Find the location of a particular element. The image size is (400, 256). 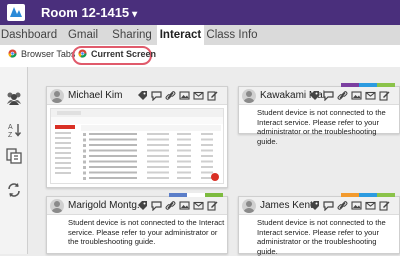

screen-preview-image is located at coordinates (137, 145).